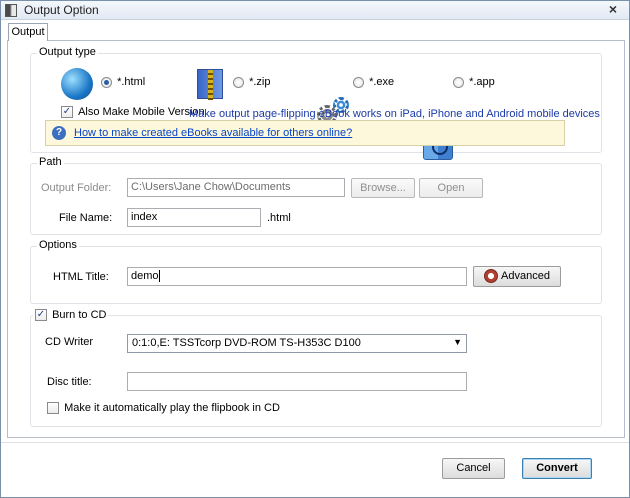 Image resolution: width=630 pixels, height=498 pixels. I want to click on burn-cd-check: ✓, so click(41, 315).